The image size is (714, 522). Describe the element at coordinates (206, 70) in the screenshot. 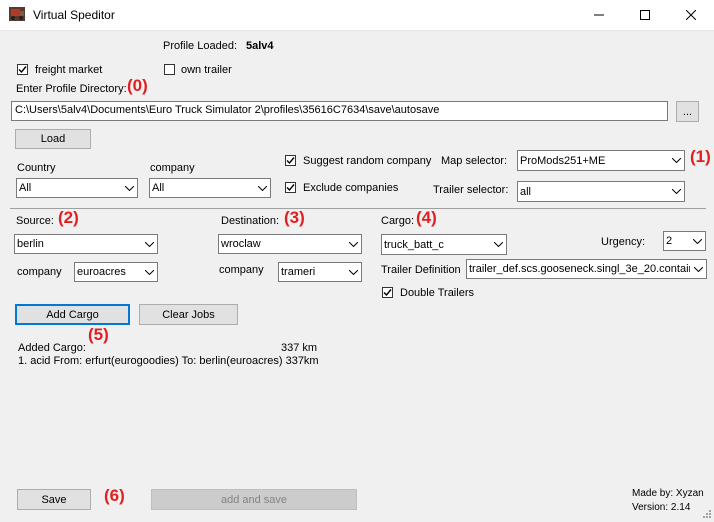

I see `own-trailer-label: own trailer` at that location.